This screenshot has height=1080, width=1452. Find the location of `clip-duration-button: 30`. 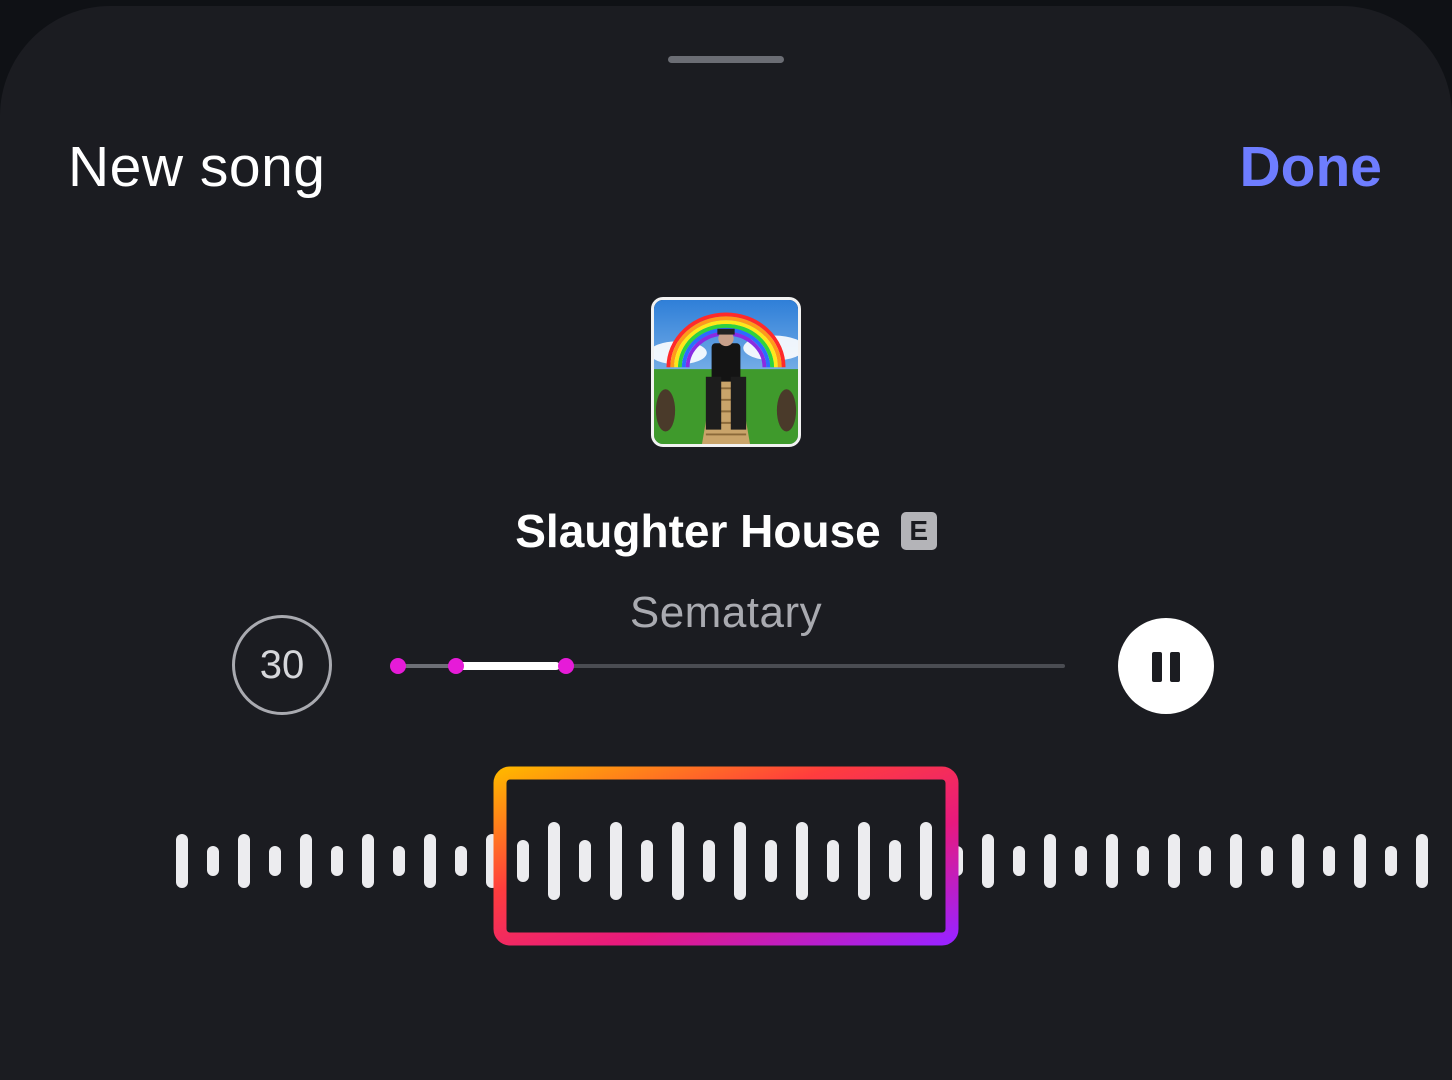

clip-duration-button: 30 is located at coordinates (282, 665).